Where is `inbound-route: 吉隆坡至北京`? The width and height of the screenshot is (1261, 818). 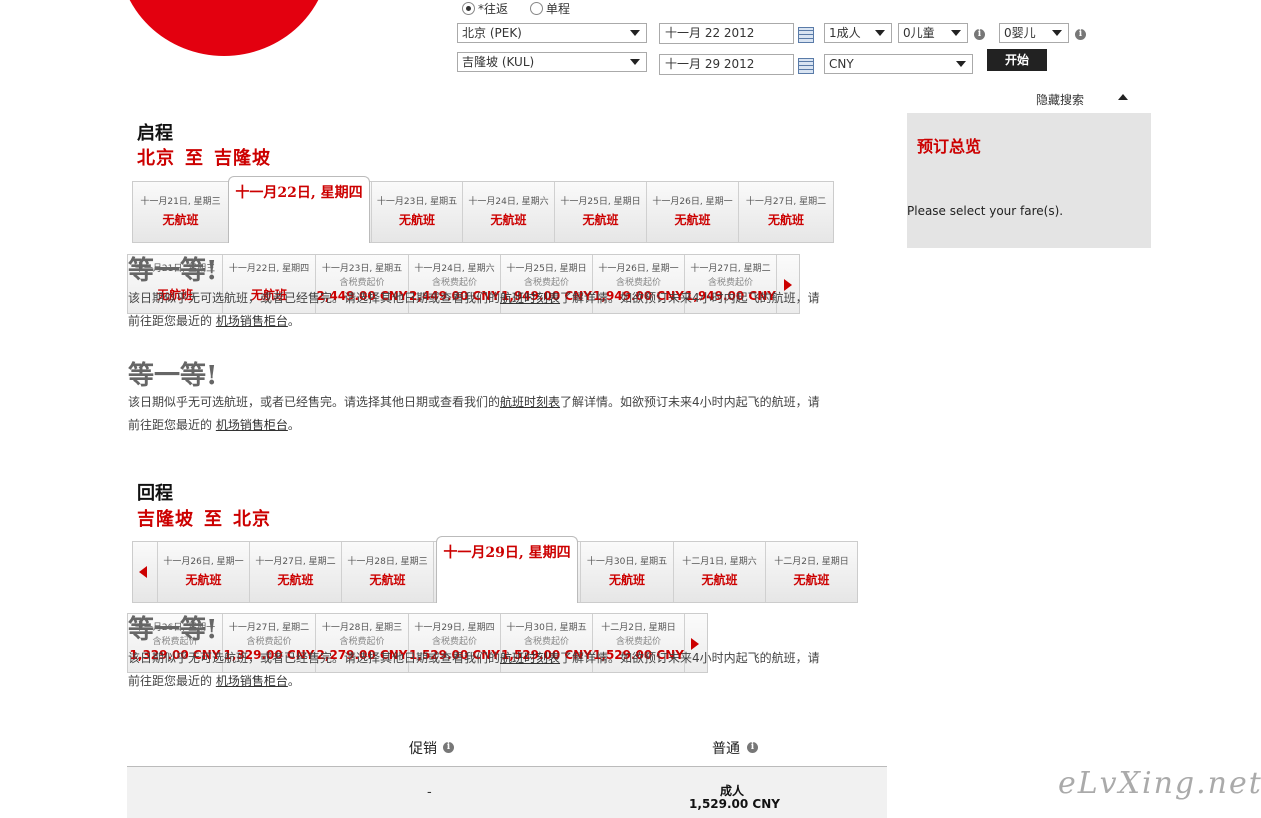 inbound-route: 吉隆坡至北京 is located at coordinates (204, 519).